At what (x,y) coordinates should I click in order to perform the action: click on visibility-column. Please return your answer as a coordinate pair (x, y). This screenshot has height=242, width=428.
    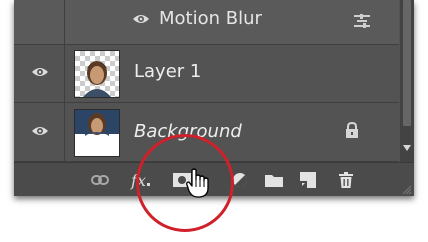
    Looking at the image, I should click on (39, 22).